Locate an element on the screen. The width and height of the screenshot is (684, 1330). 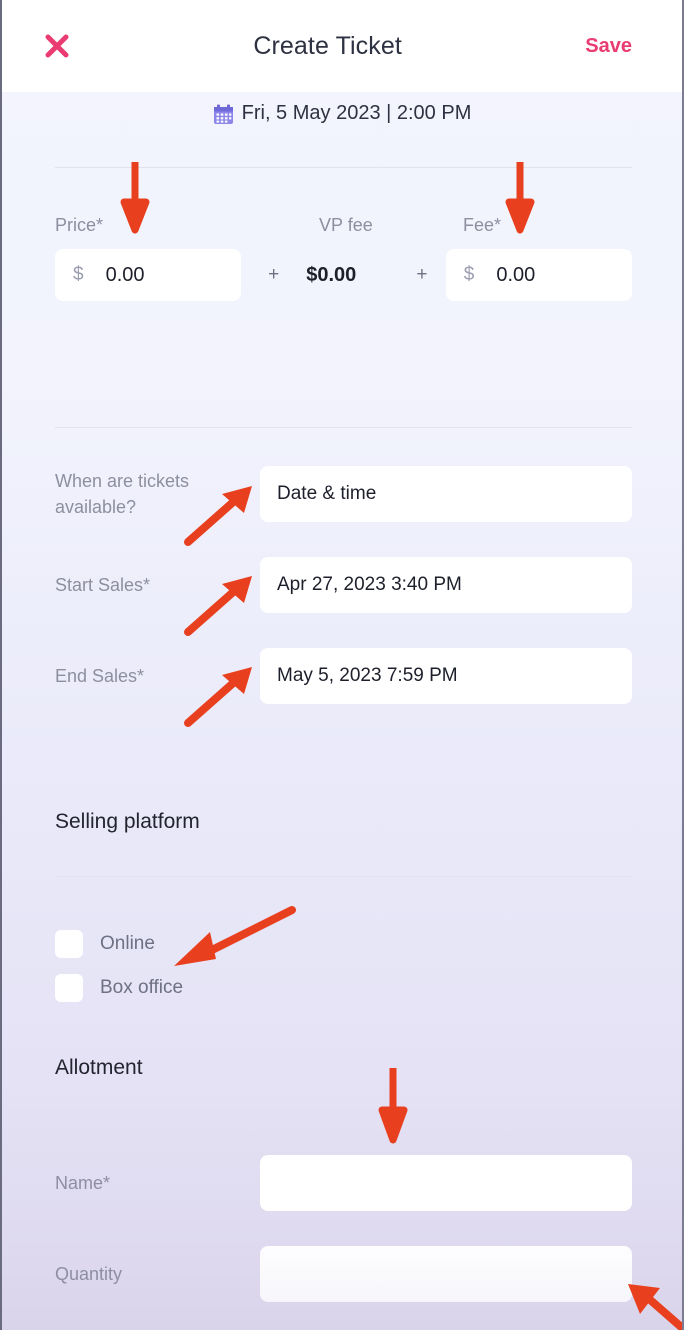
checkbox-box-office: Box office is located at coordinates (119, 988).